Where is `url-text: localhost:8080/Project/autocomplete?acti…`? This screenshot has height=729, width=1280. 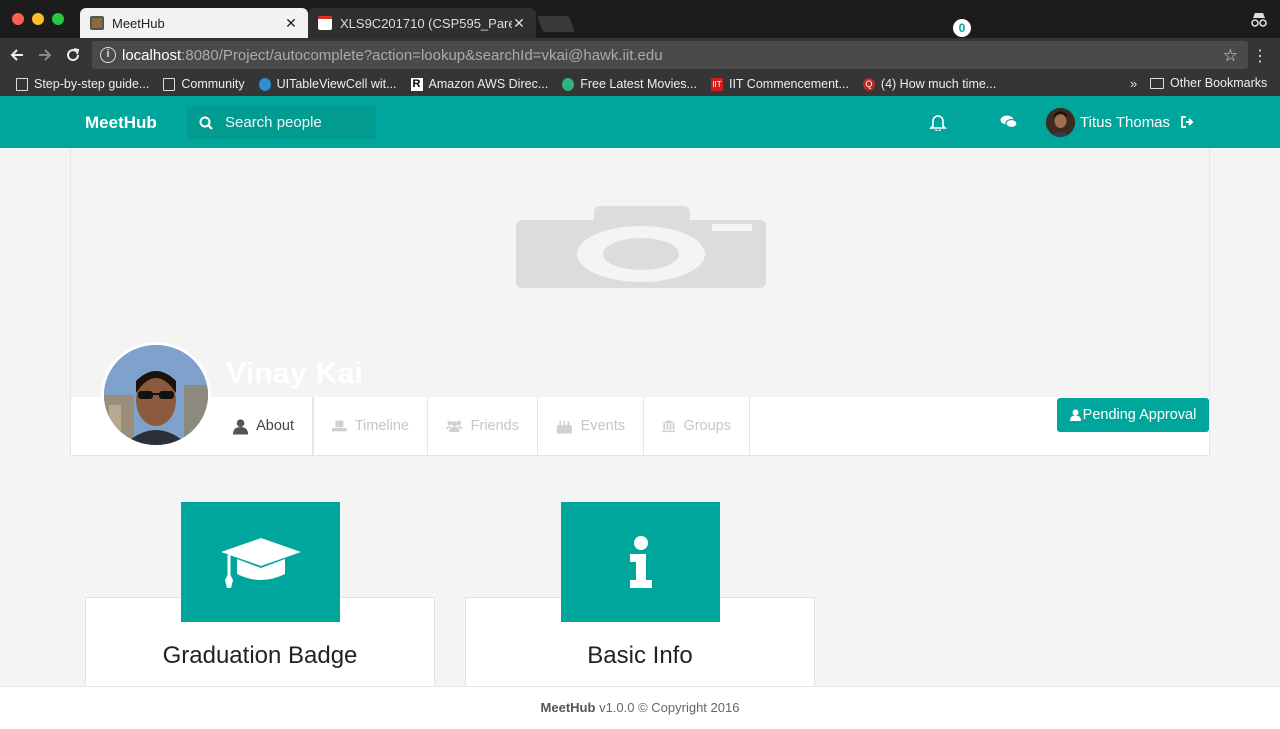 url-text: localhost:8080/Project/autocomplete?acti… is located at coordinates (392, 55).